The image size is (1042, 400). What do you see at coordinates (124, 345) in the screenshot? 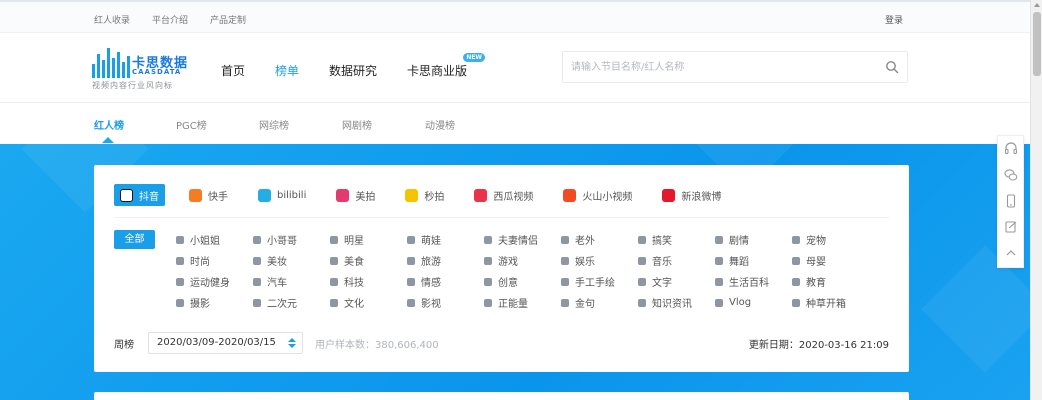
I see `period-label: 周榜` at bounding box center [124, 345].